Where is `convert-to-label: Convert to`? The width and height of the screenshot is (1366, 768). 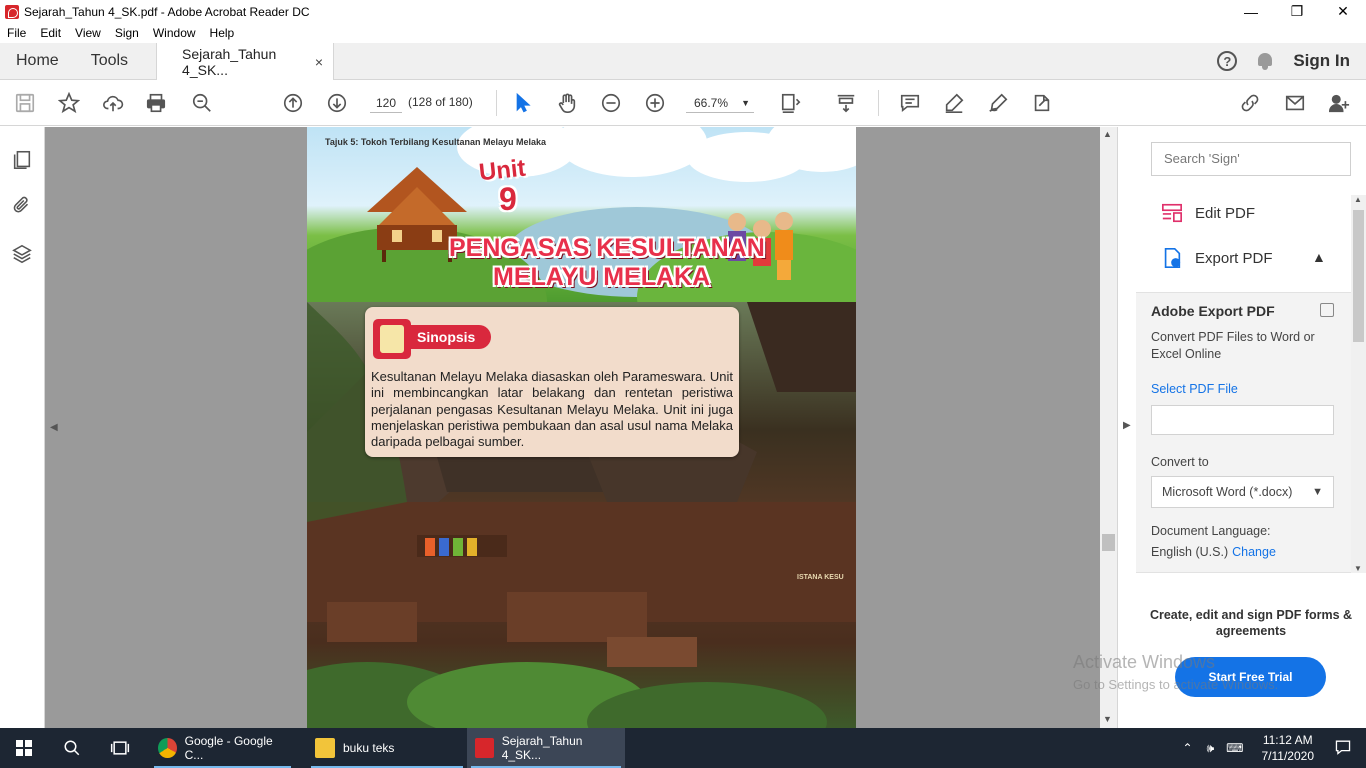
convert-to-label: Convert to is located at coordinates (1180, 462).